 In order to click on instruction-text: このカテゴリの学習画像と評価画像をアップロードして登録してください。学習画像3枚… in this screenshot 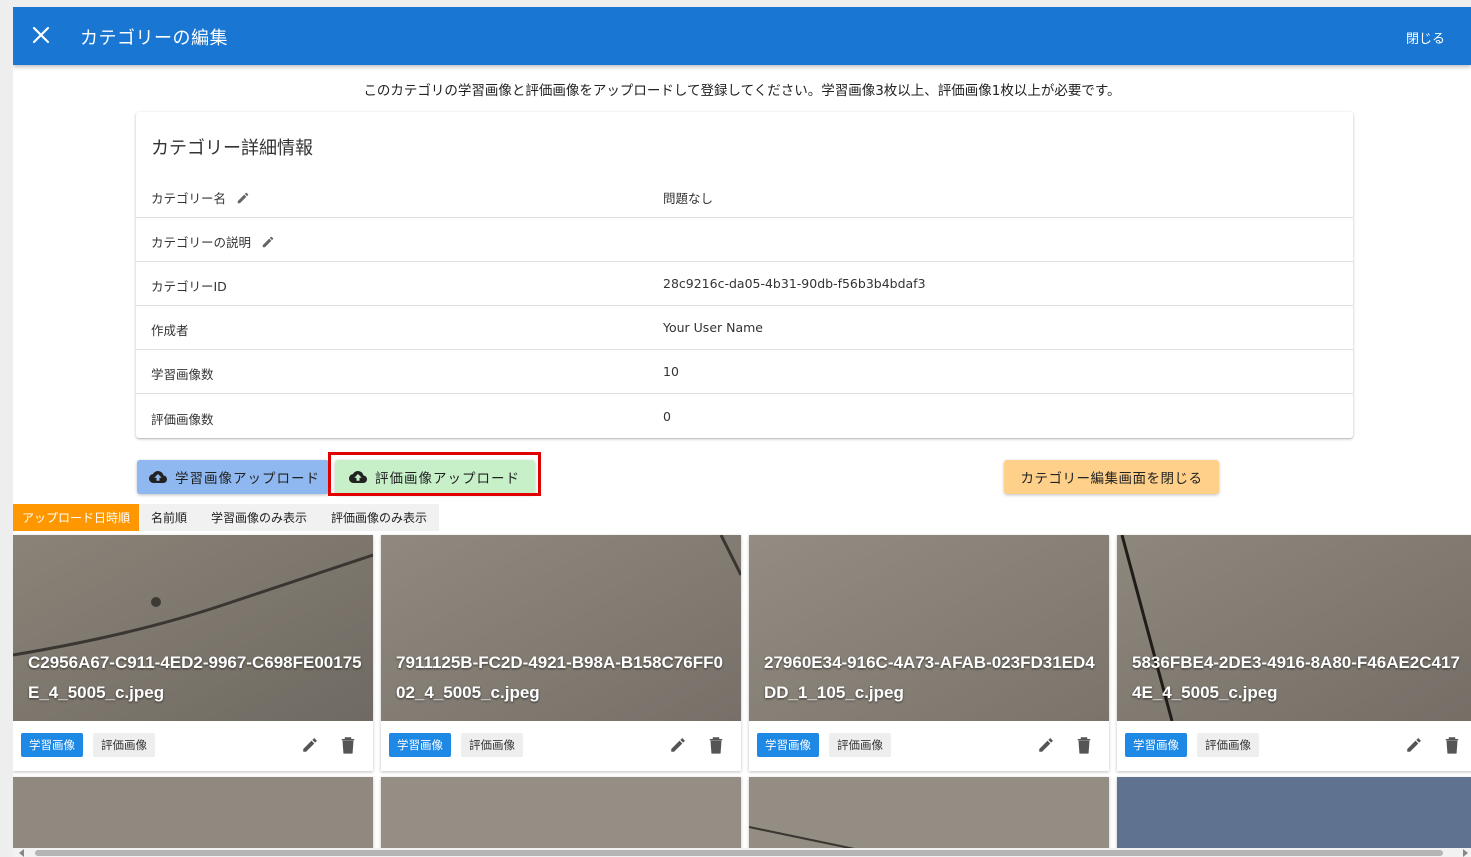, I will do `click(742, 91)`.